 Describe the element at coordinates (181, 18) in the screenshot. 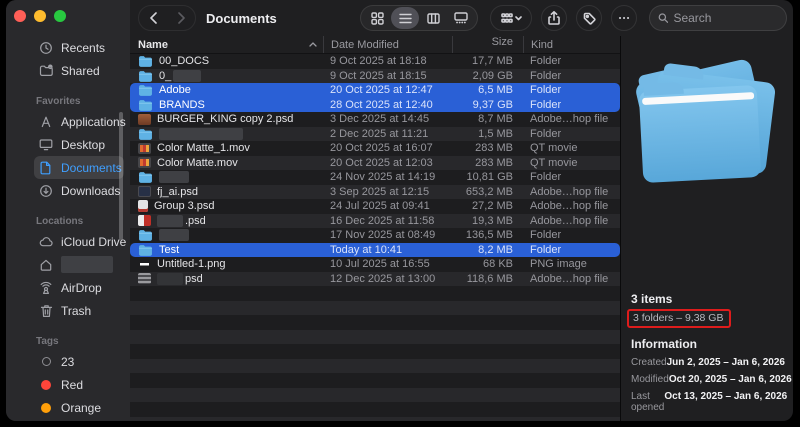

I see `forward-button` at that location.